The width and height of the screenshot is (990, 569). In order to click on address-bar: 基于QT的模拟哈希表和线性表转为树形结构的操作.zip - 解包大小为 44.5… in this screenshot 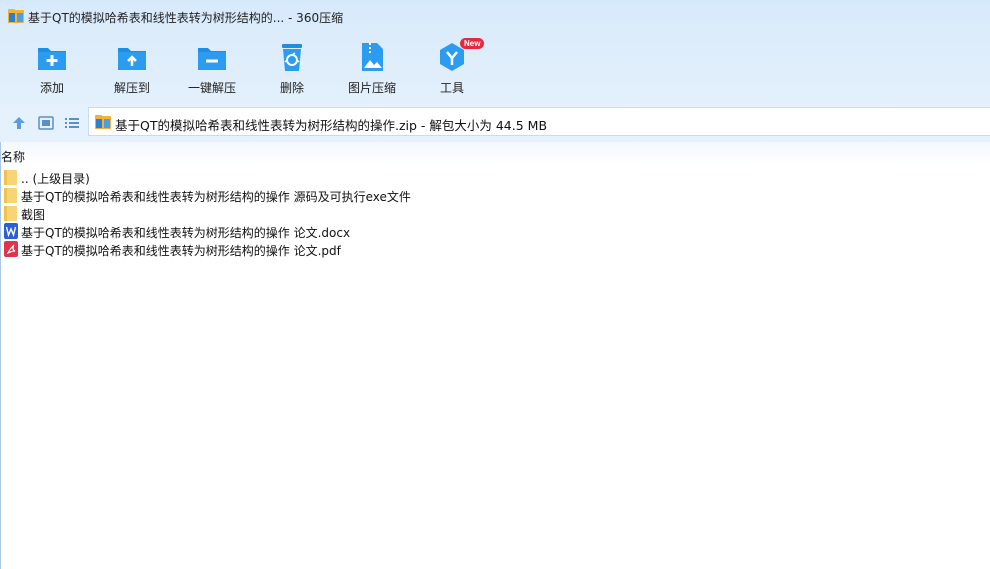, I will do `click(539, 121)`.